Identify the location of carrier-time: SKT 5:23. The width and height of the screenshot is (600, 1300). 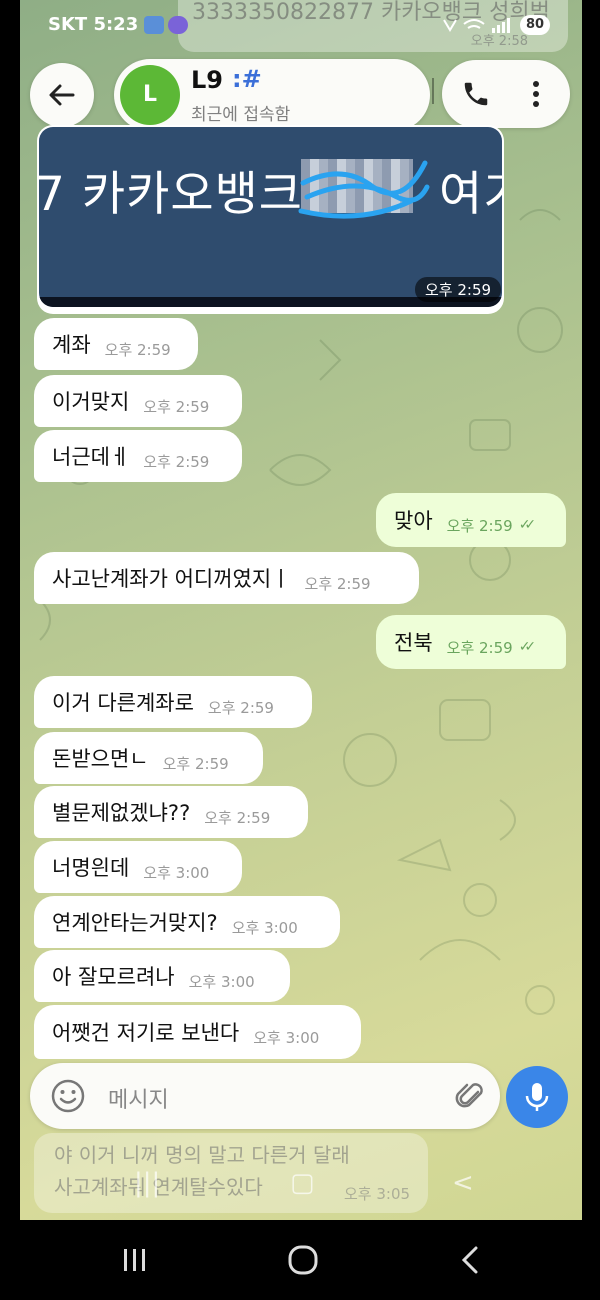
(93, 24).